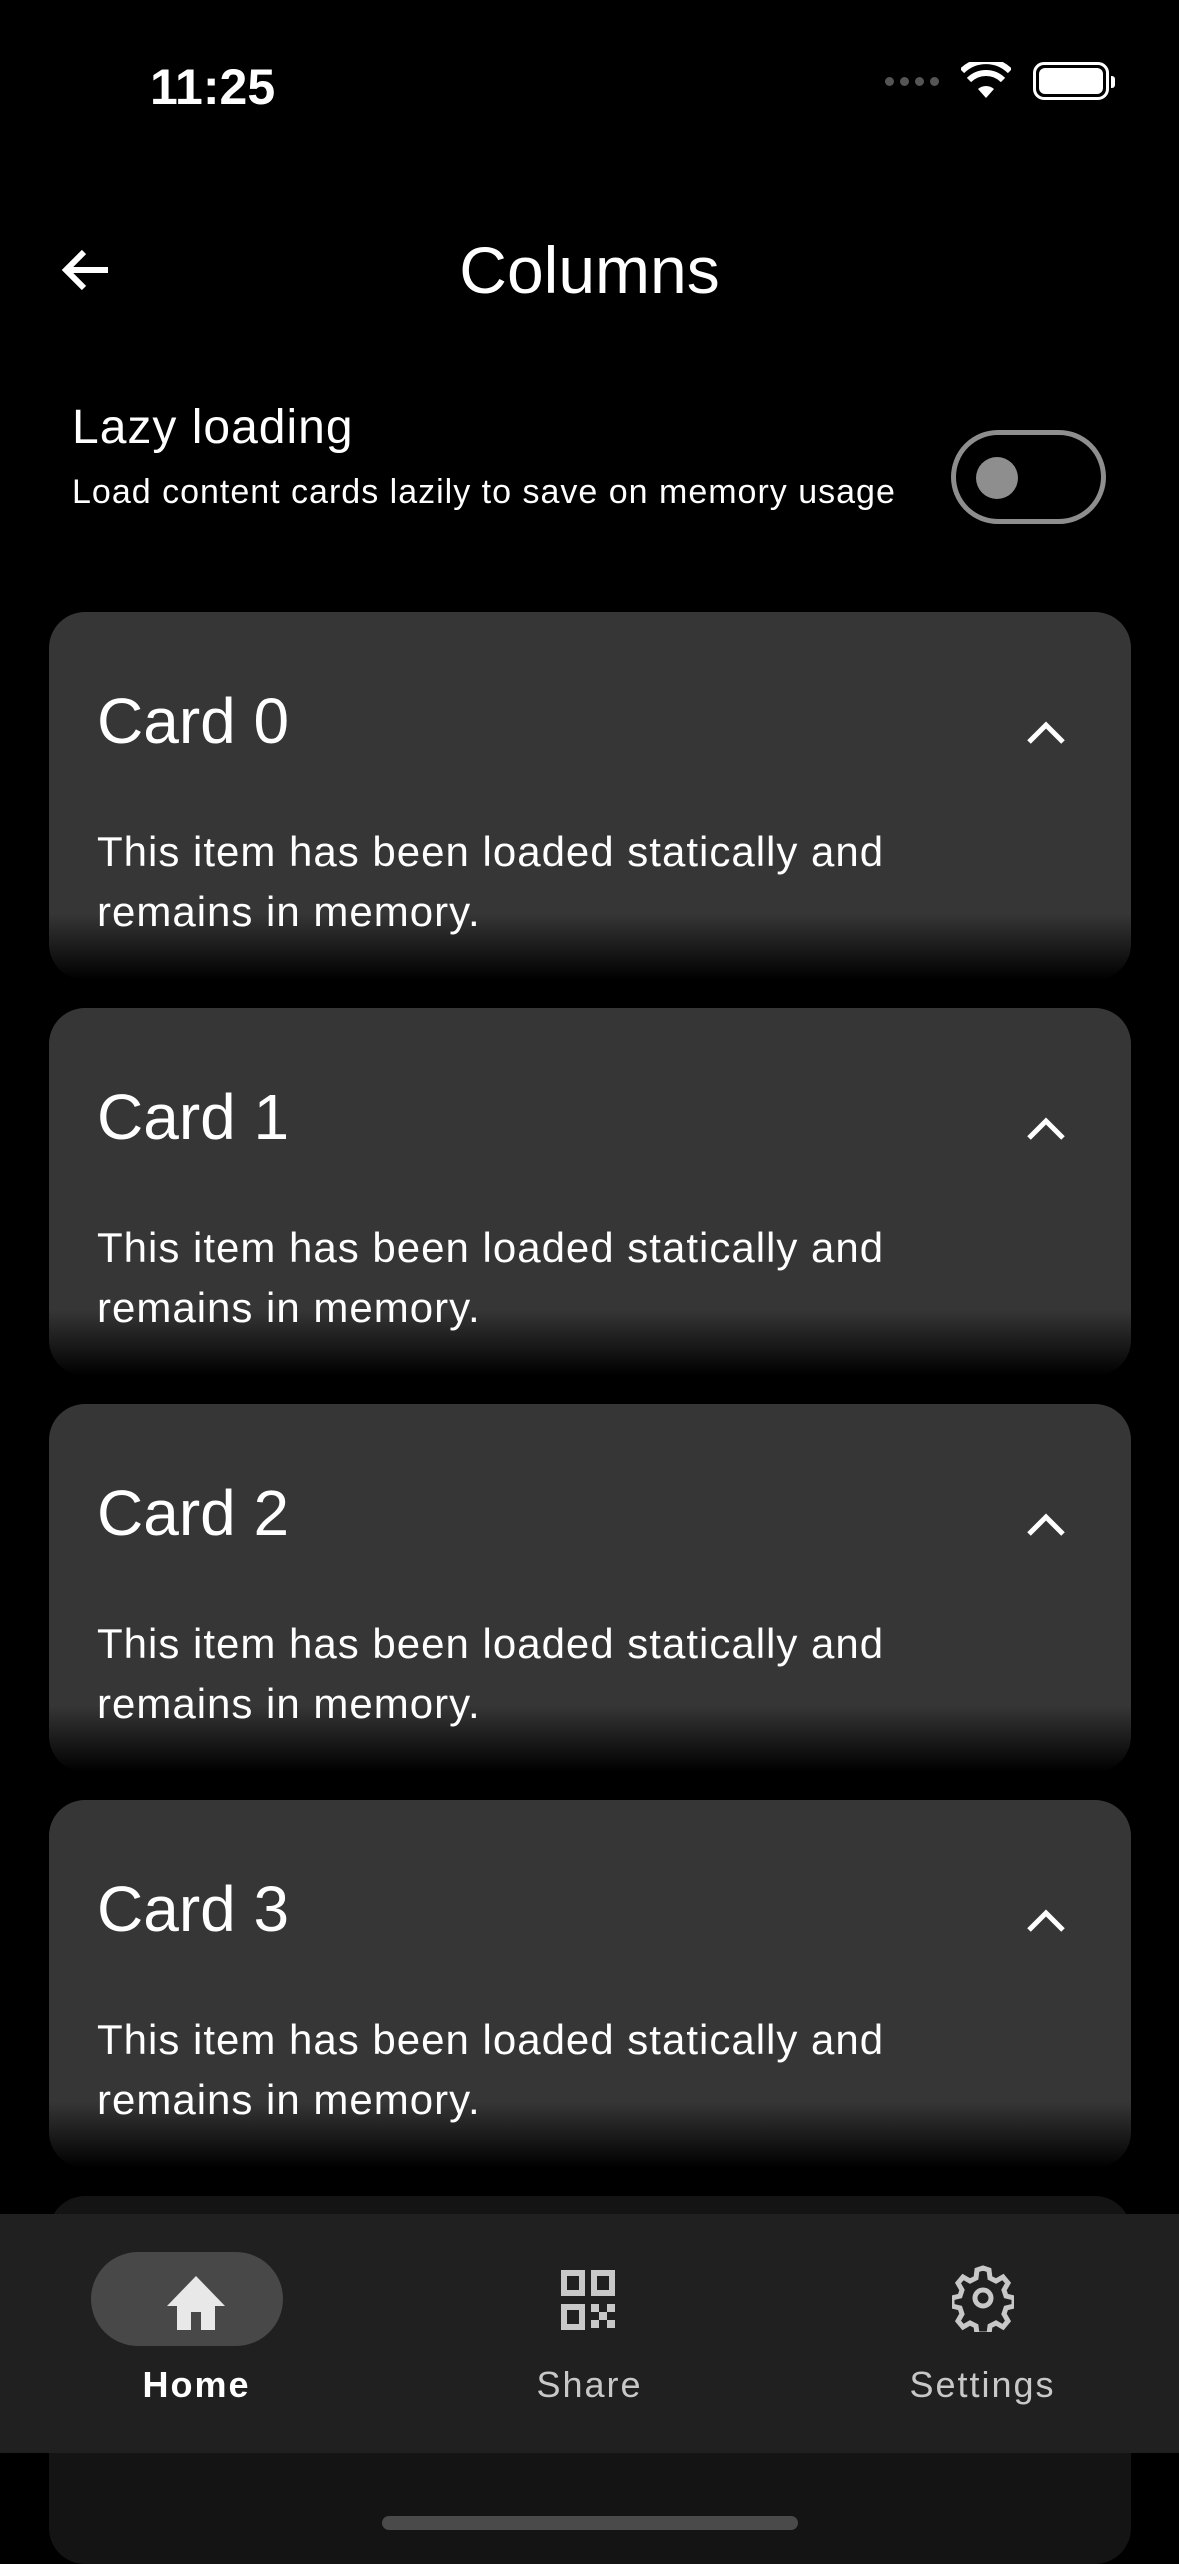  I want to click on signal-icon, so click(912, 81).